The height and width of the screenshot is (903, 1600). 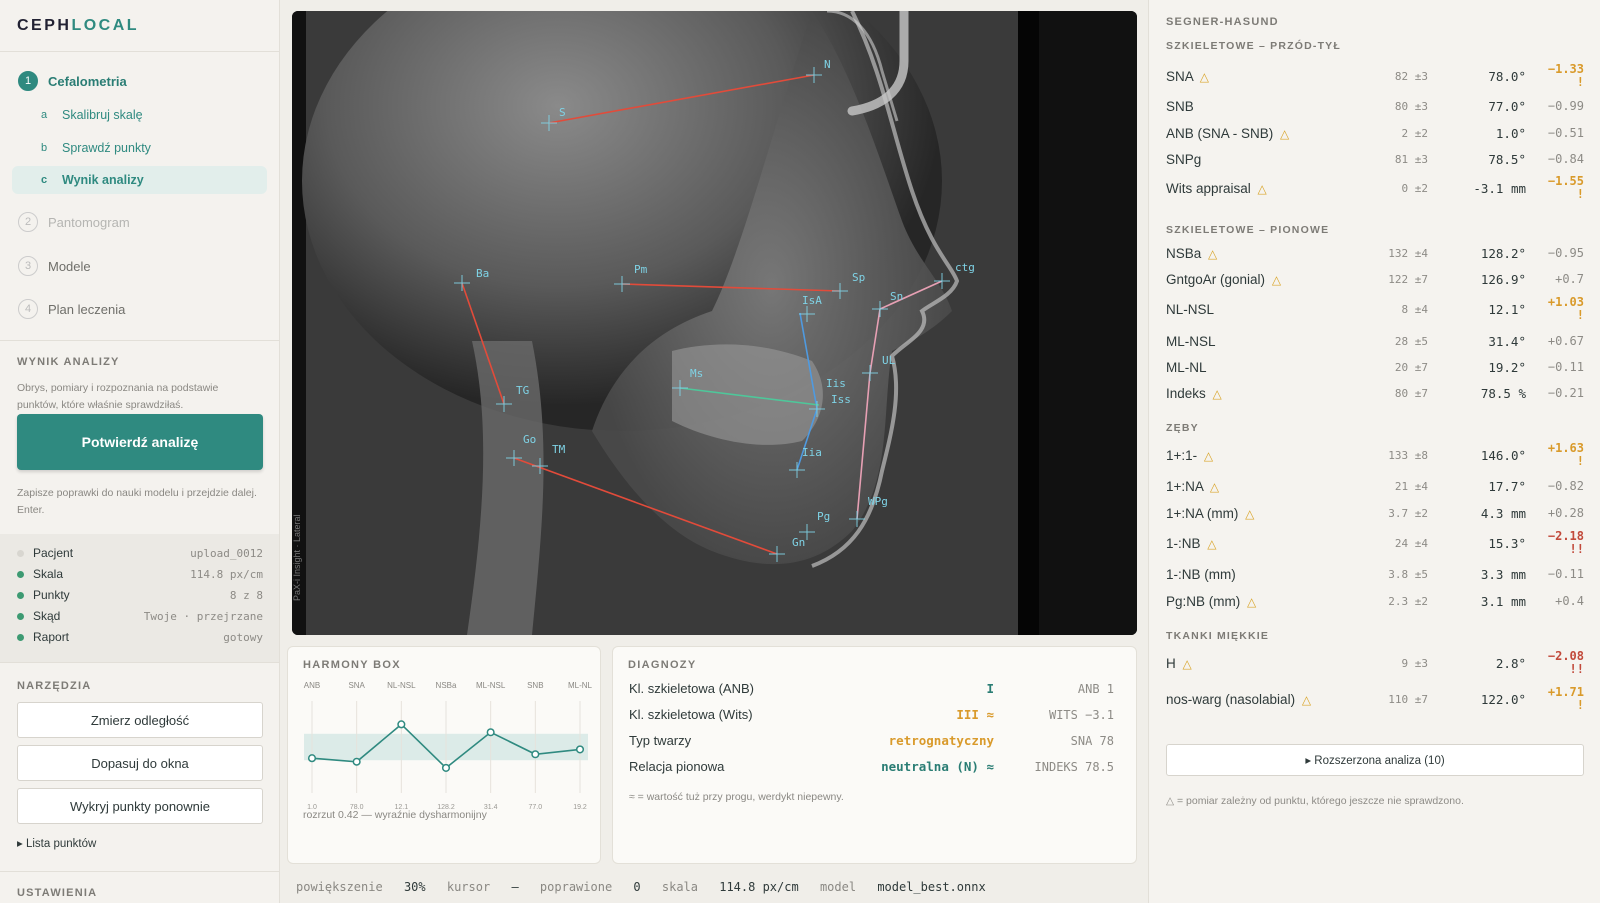 What do you see at coordinates (535, 685) in the screenshot?
I see `harmony-label: SNB` at bounding box center [535, 685].